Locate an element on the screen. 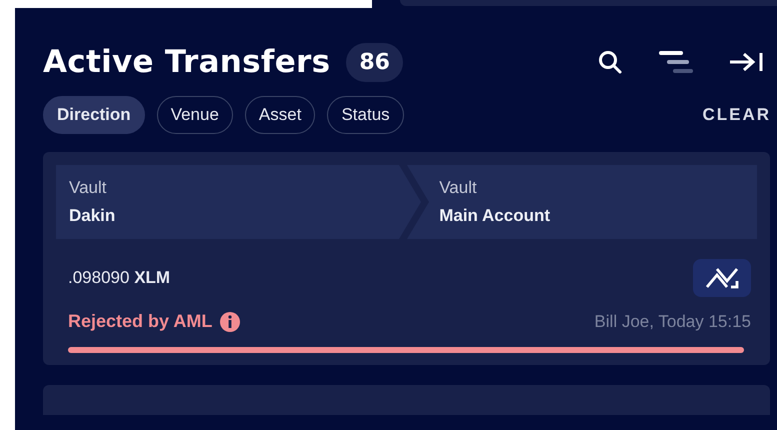 The image size is (777, 430). swap-button is located at coordinates (722, 278).